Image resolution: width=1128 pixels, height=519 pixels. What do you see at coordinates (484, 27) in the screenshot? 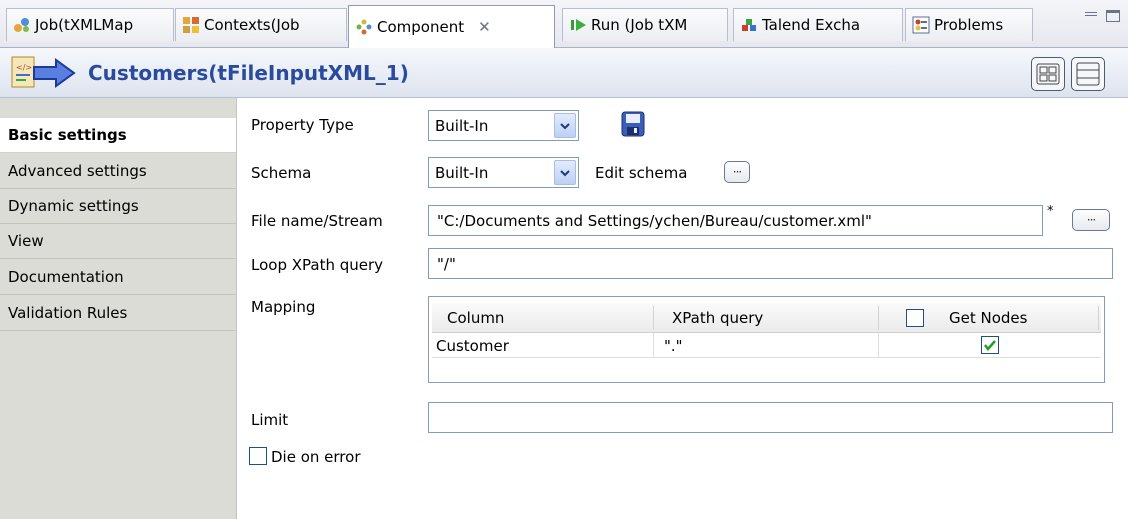
I see `close-tab-icon: ✕` at bounding box center [484, 27].